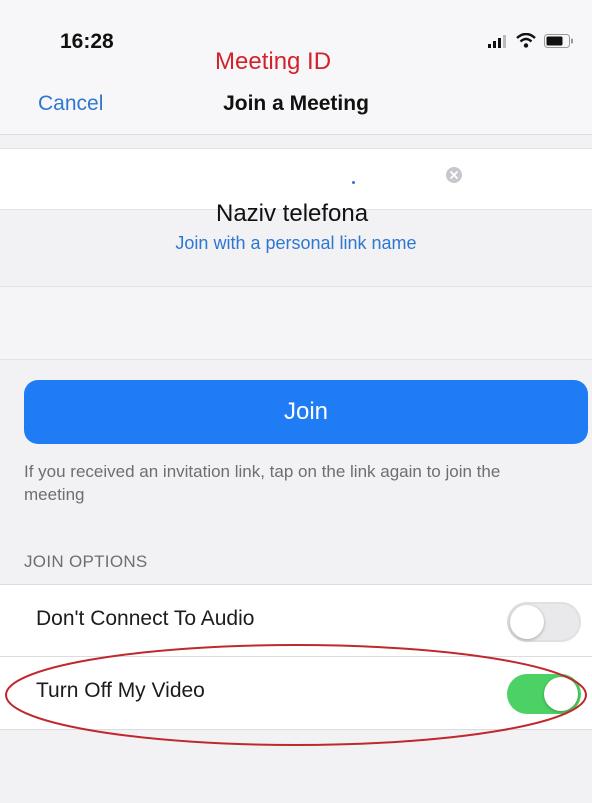 The height and width of the screenshot is (803, 592). Describe the element at coordinates (296, 323) in the screenshot. I see `name-field` at that location.